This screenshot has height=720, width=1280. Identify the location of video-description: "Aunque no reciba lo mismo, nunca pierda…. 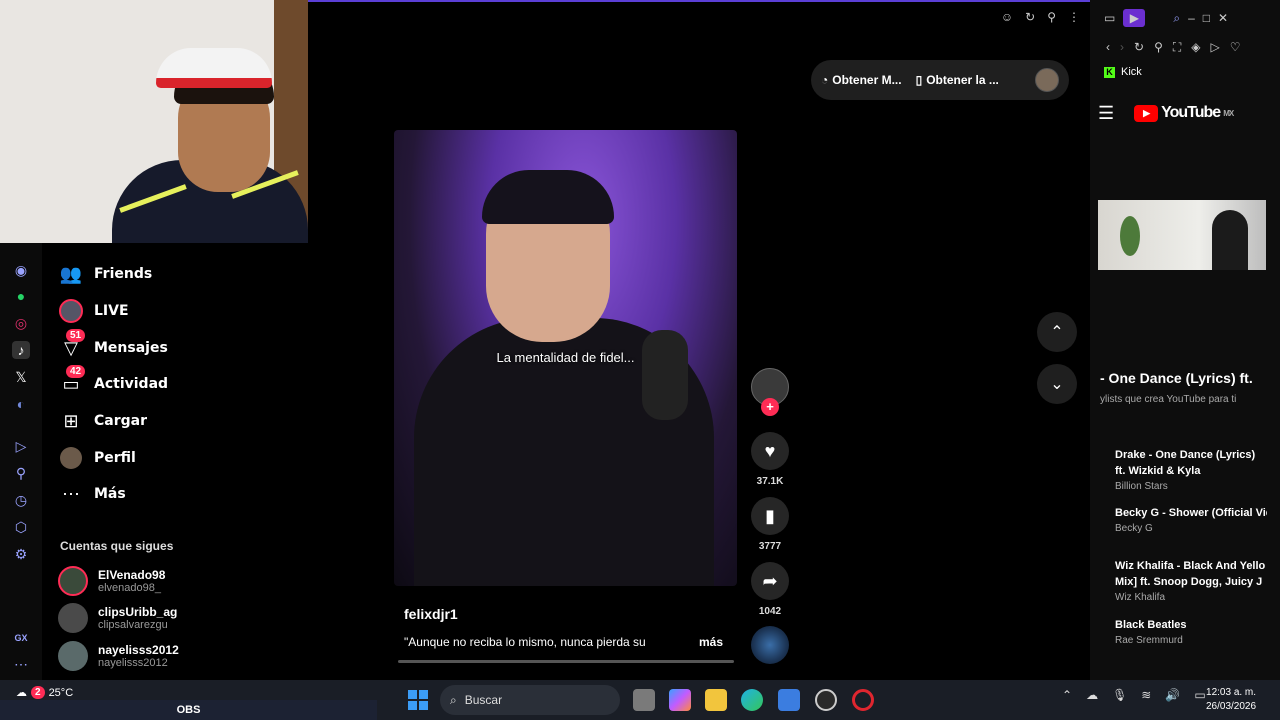
(525, 642).